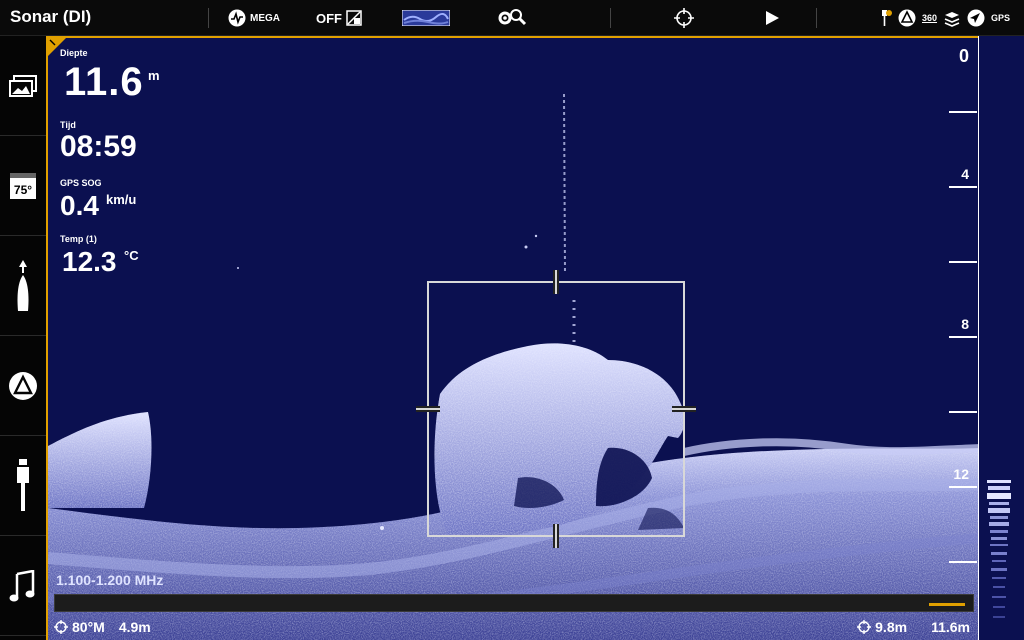 This screenshot has width=1024, height=640. Describe the element at coordinates (265, 18) in the screenshot. I see `mega-label: MEGA` at that location.